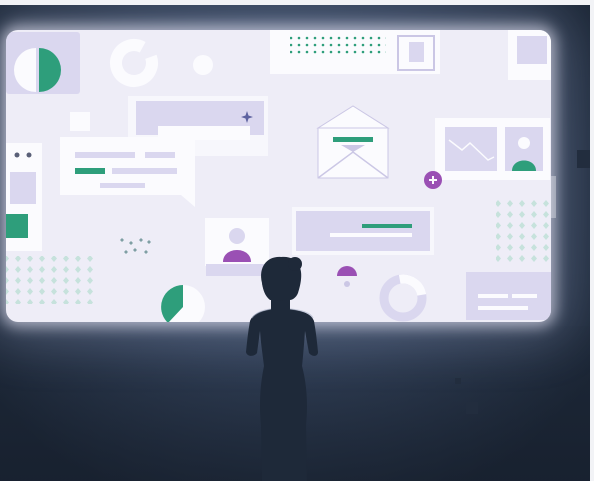 The height and width of the screenshot is (481, 594). Describe the element at coordinates (532, 50) in the screenshot. I see `card-block` at that location.